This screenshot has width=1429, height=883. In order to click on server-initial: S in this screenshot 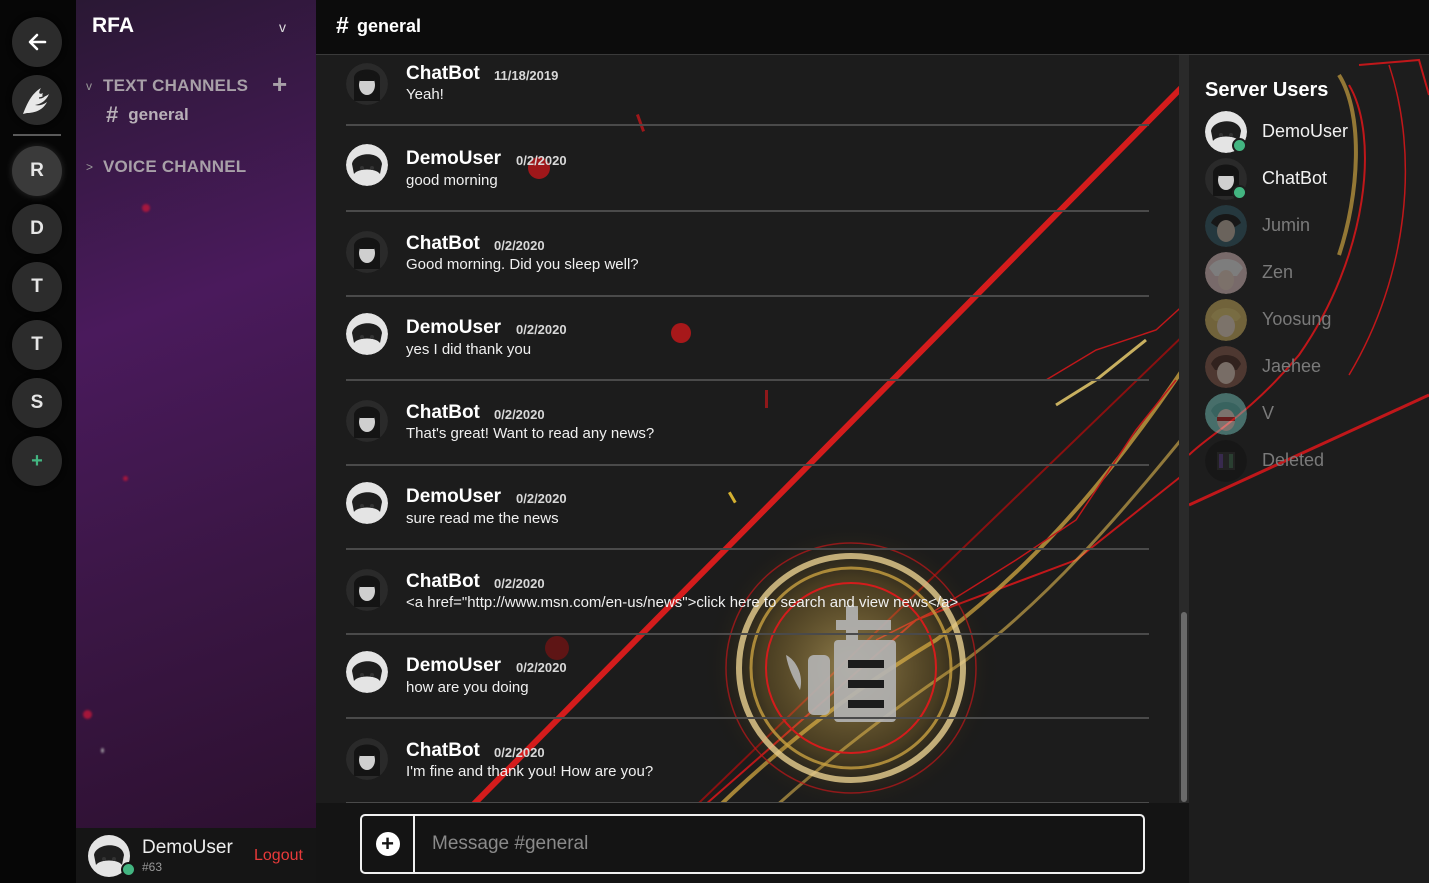, I will do `click(37, 402)`.